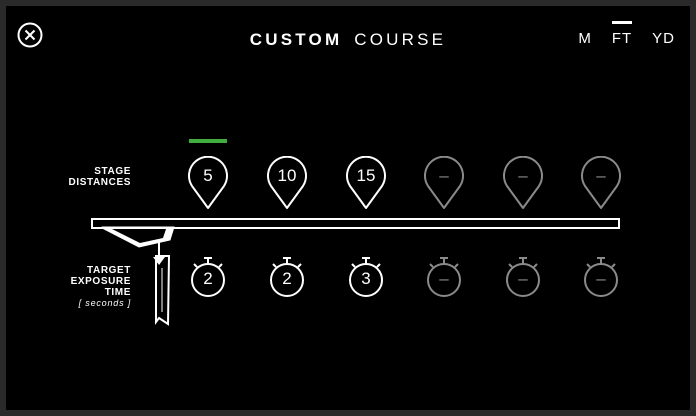 This screenshot has width=696, height=416. I want to click on selected-stage-indicator, so click(208, 141).